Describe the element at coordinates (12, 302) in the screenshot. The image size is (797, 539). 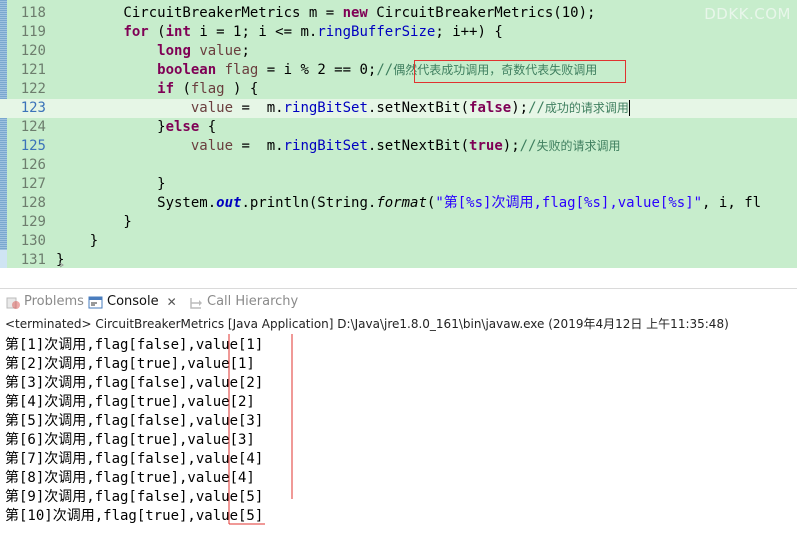
I see `problems-icon` at that location.